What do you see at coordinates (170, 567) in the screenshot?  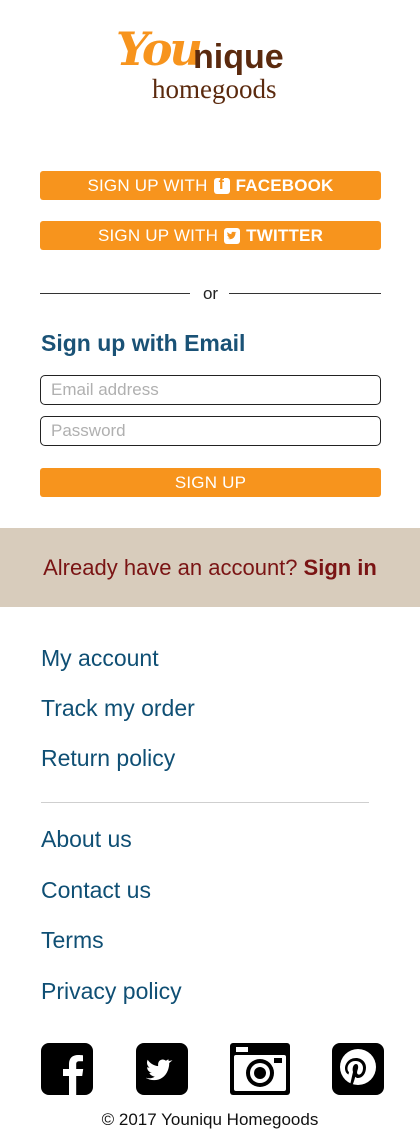 I see `signin-prompt-text: Already have an account?` at bounding box center [170, 567].